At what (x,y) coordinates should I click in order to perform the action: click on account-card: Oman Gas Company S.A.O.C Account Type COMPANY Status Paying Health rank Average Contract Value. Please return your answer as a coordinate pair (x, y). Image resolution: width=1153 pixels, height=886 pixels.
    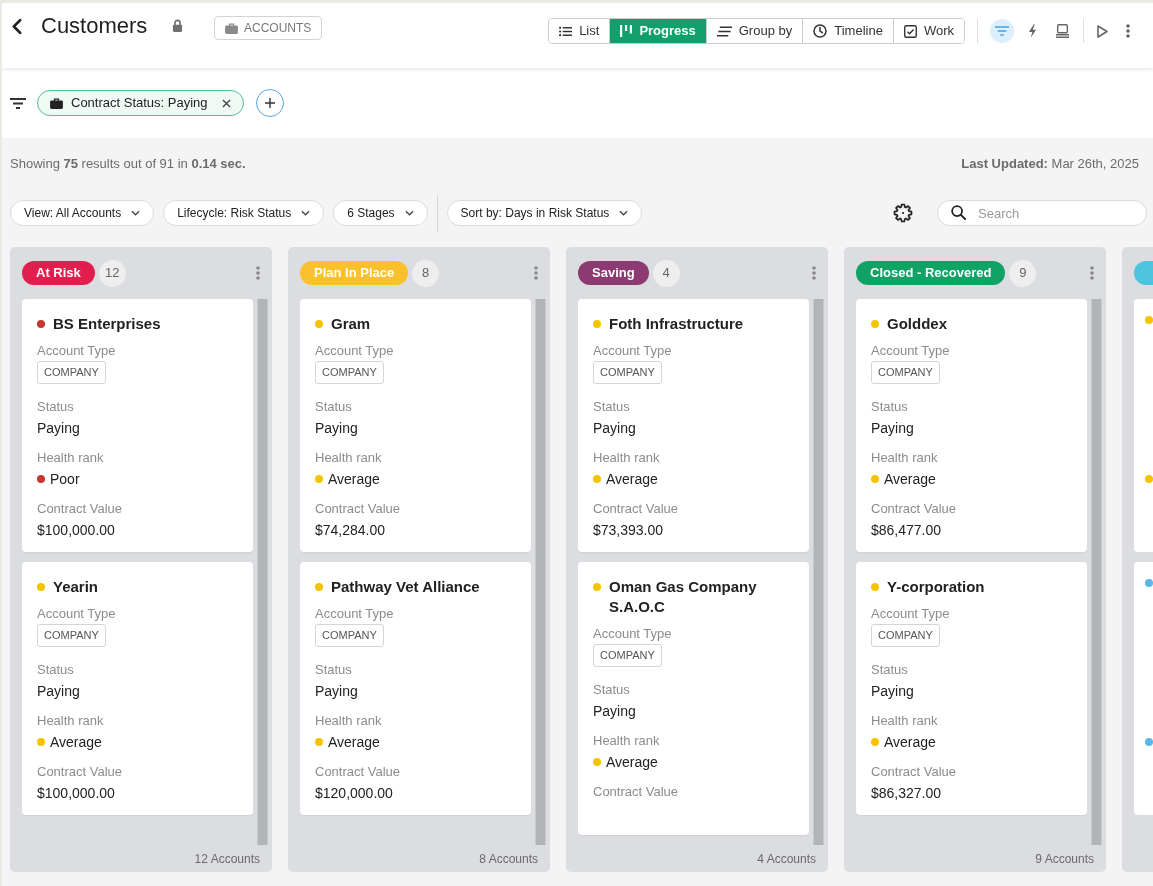
    Looking at the image, I should click on (693, 698).